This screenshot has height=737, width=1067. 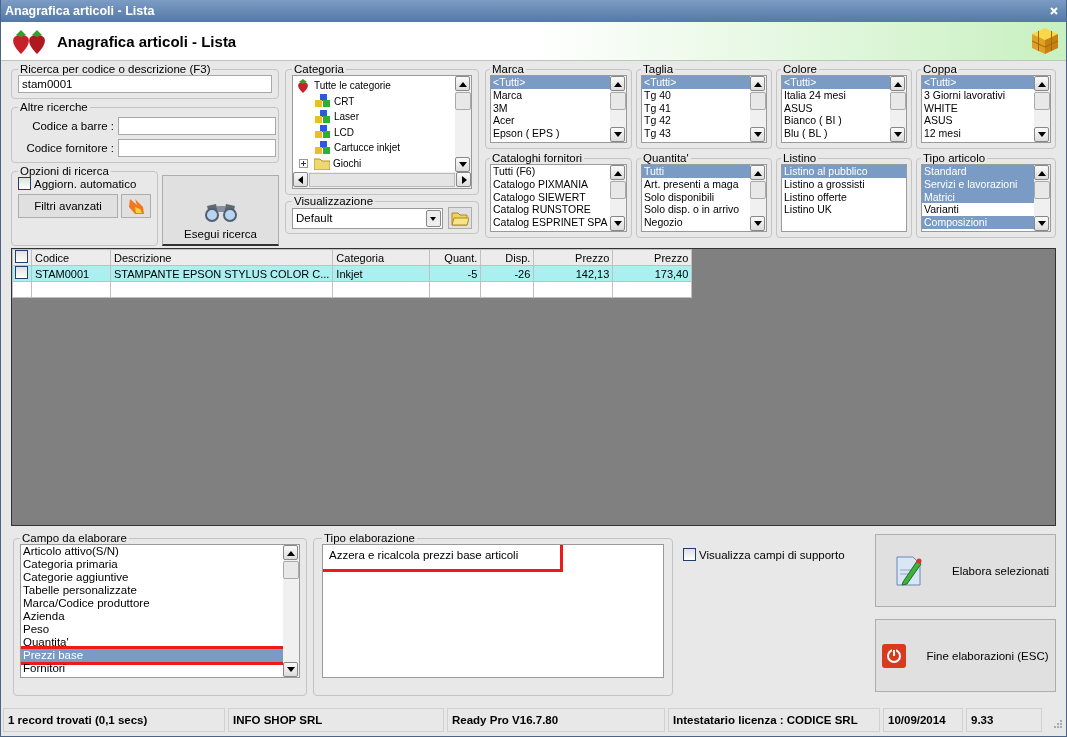 What do you see at coordinates (145, 84) in the screenshot?
I see `search-field: stam0001` at bounding box center [145, 84].